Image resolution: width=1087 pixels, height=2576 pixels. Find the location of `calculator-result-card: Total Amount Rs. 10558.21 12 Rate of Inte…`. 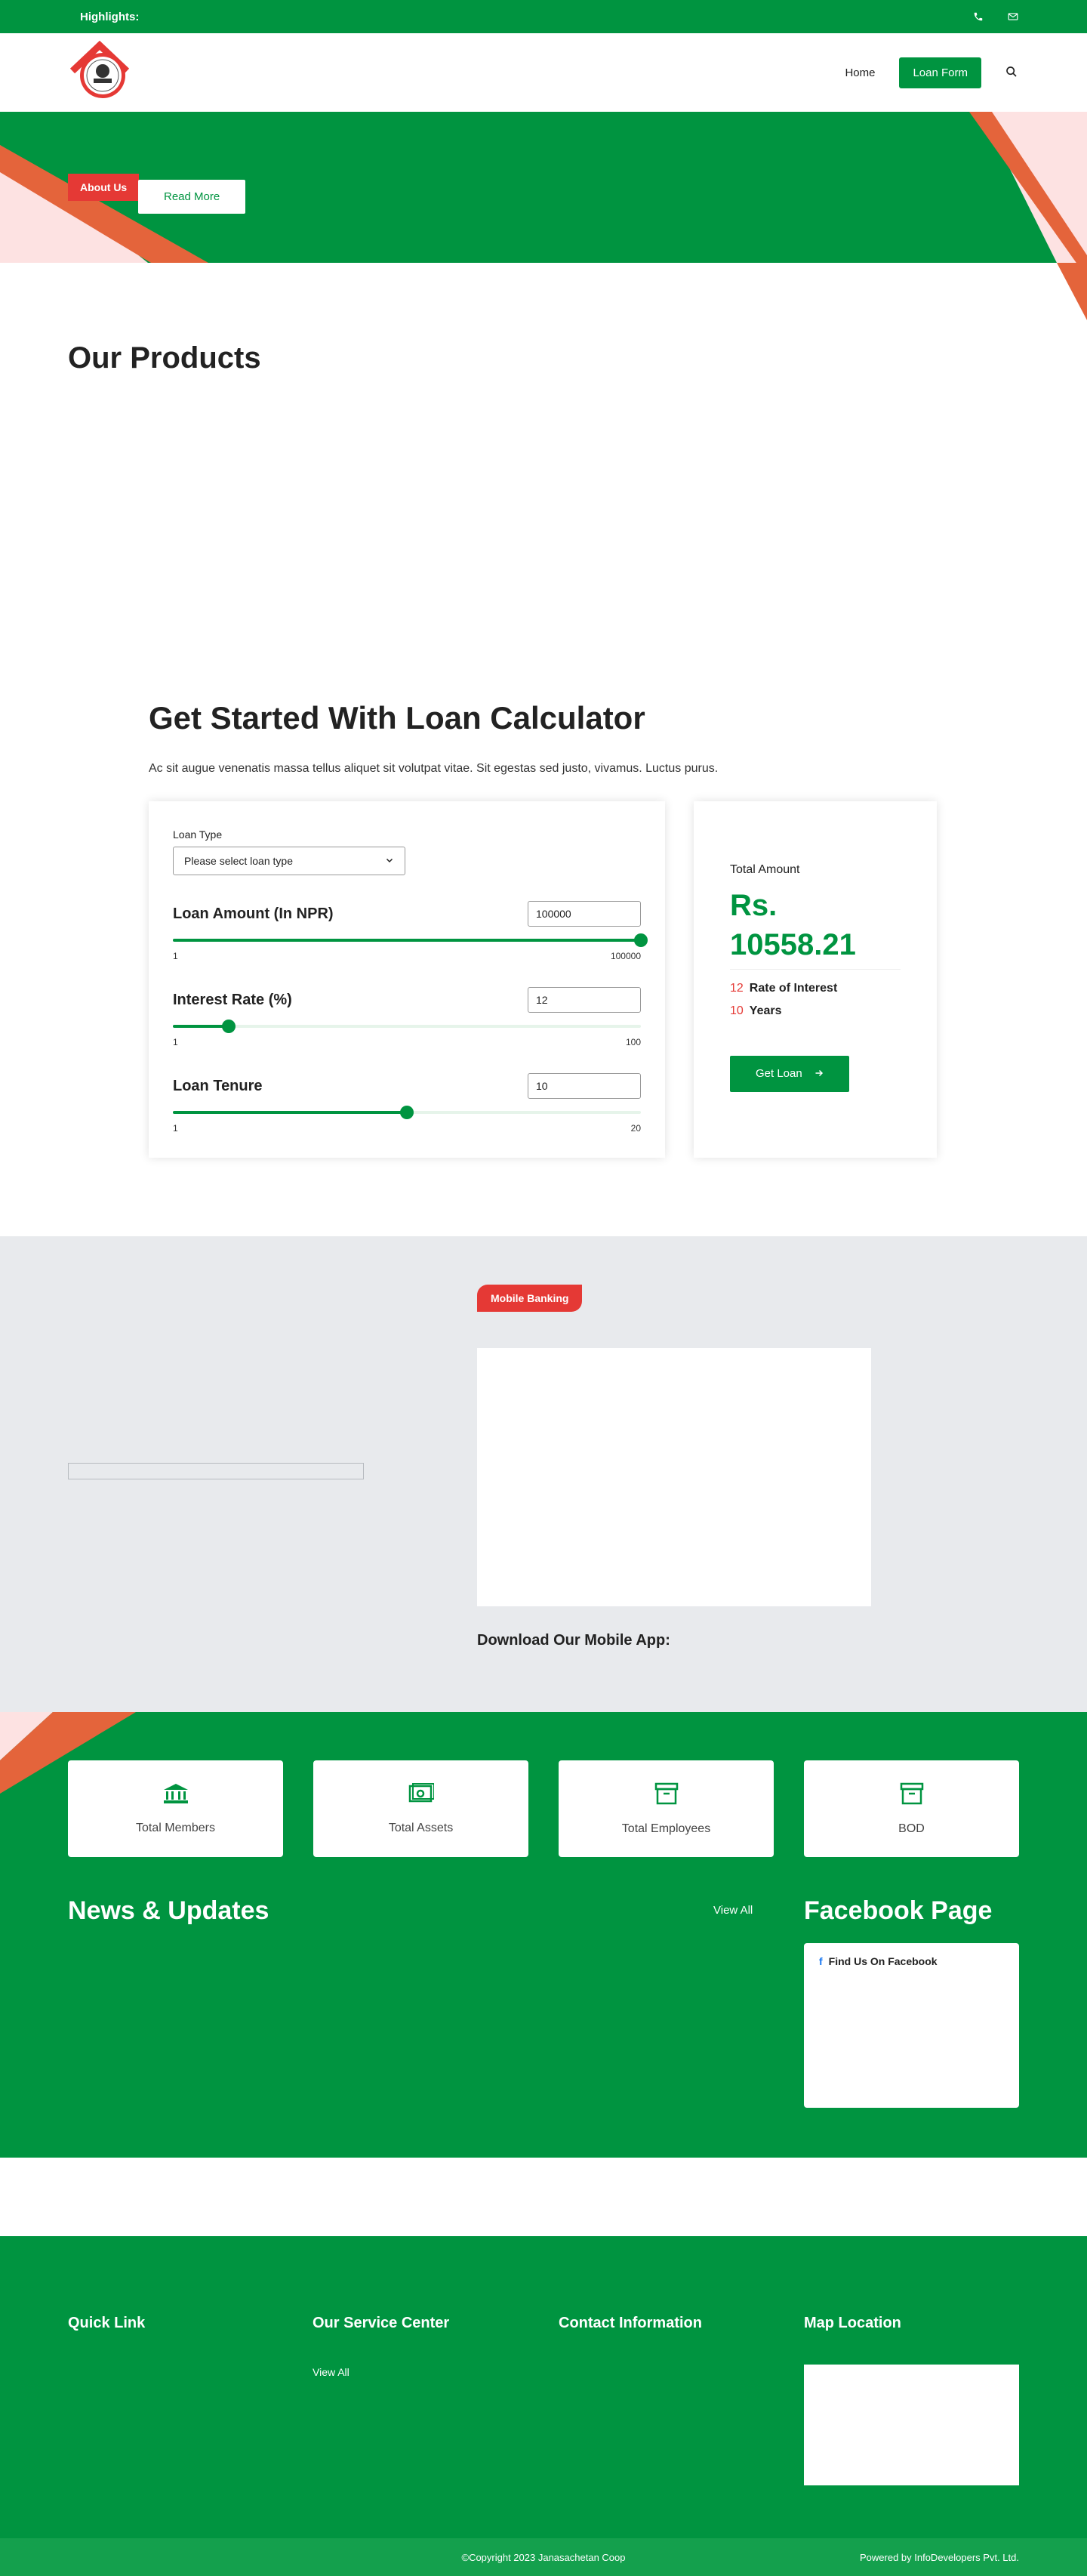

calculator-result-card: Total Amount Rs. 10558.21 12 Rate of Inte… is located at coordinates (815, 979).